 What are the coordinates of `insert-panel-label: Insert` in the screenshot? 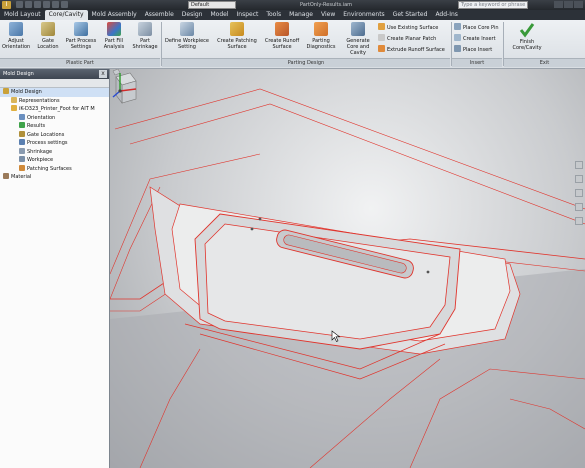 It's located at (477, 62).